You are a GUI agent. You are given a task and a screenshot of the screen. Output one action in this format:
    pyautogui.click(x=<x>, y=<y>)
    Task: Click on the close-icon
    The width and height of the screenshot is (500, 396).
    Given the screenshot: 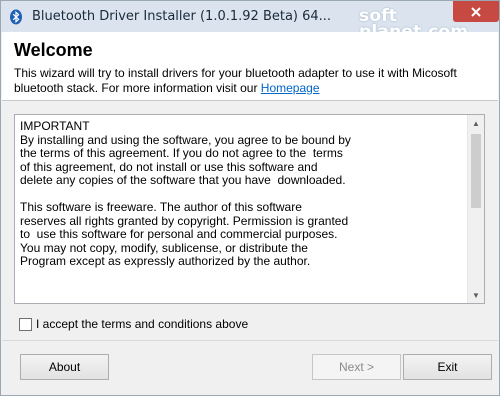 What is the action you would take?
    pyautogui.click(x=476, y=11)
    